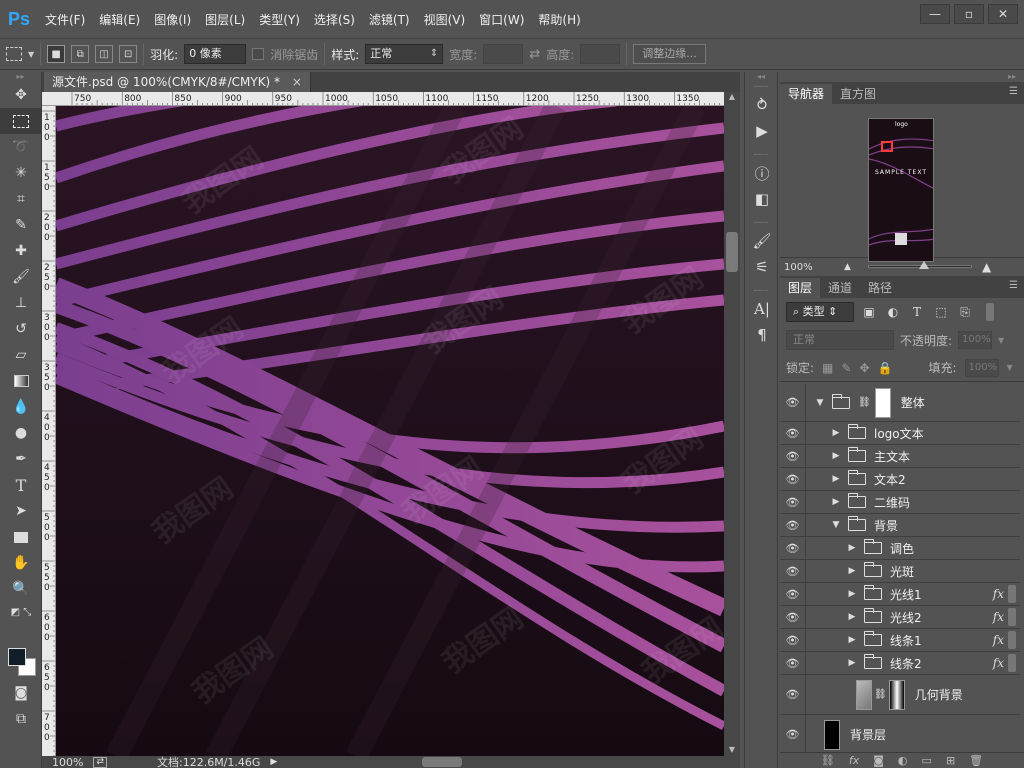 This screenshot has height=768, width=1024. What do you see at coordinates (442, 762) in the screenshot?
I see `horizontal-scroll-thumb` at bounding box center [442, 762].